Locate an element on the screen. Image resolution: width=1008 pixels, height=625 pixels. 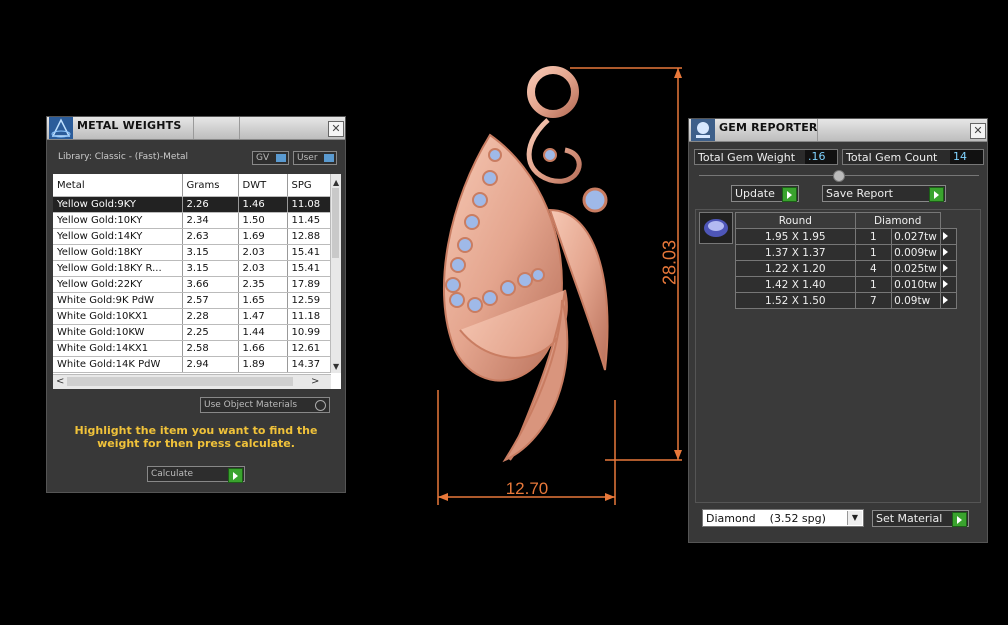
cell-grams: 2.94 is located at coordinates (210, 364).